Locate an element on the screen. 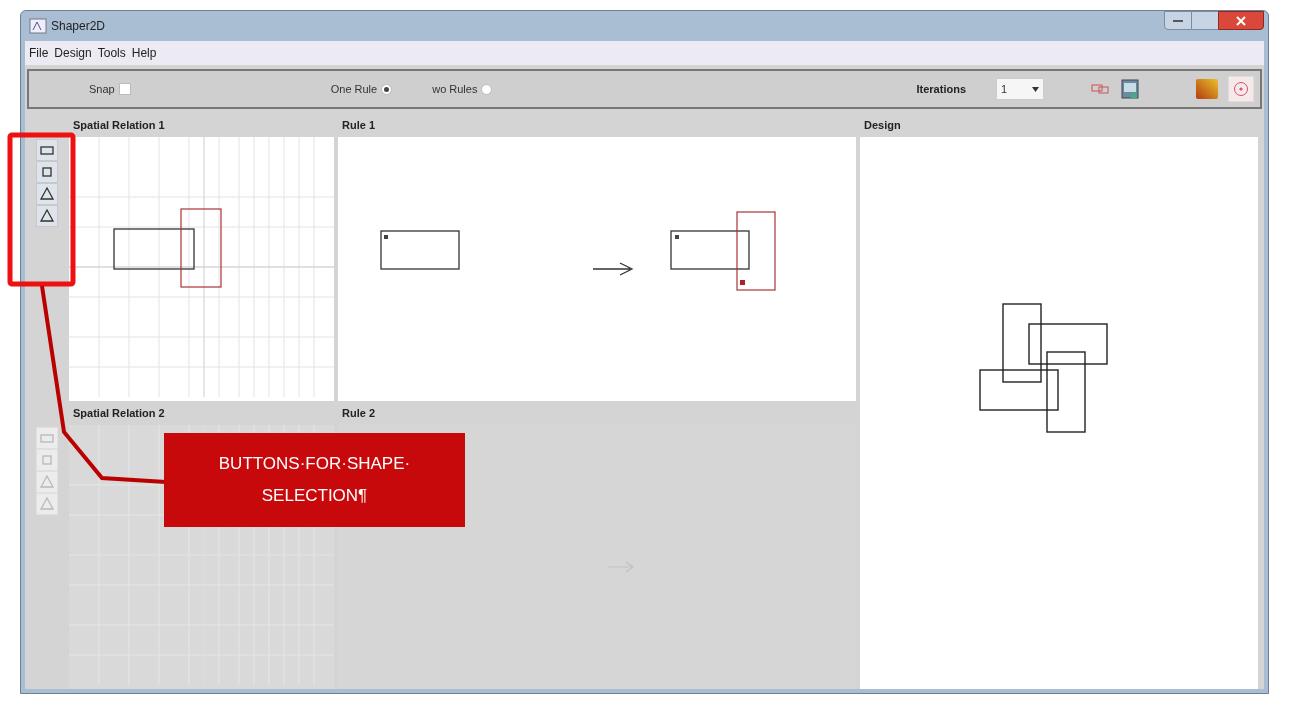 This screenshot has height=708, width=1289. target-icon is located at coordinates (1241, 89).